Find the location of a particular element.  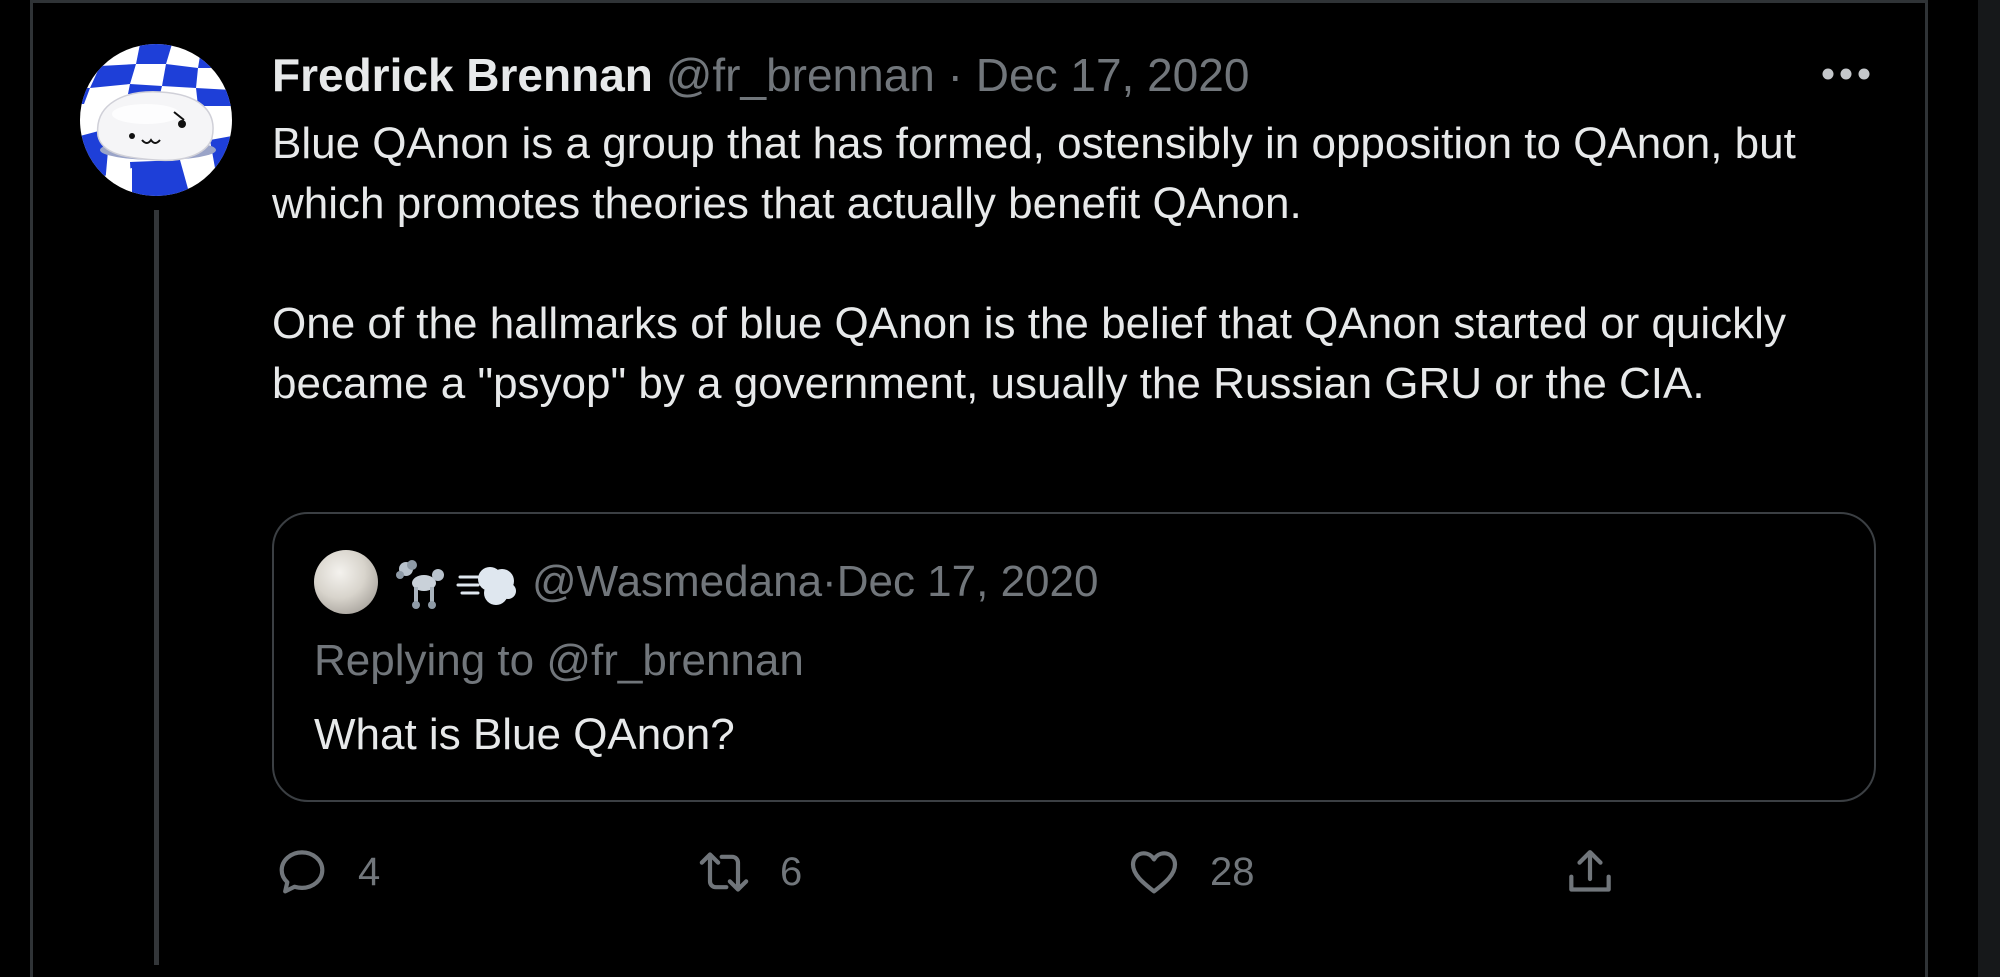

author-handle: @fr_brennan is located at coordinates (800, 75).